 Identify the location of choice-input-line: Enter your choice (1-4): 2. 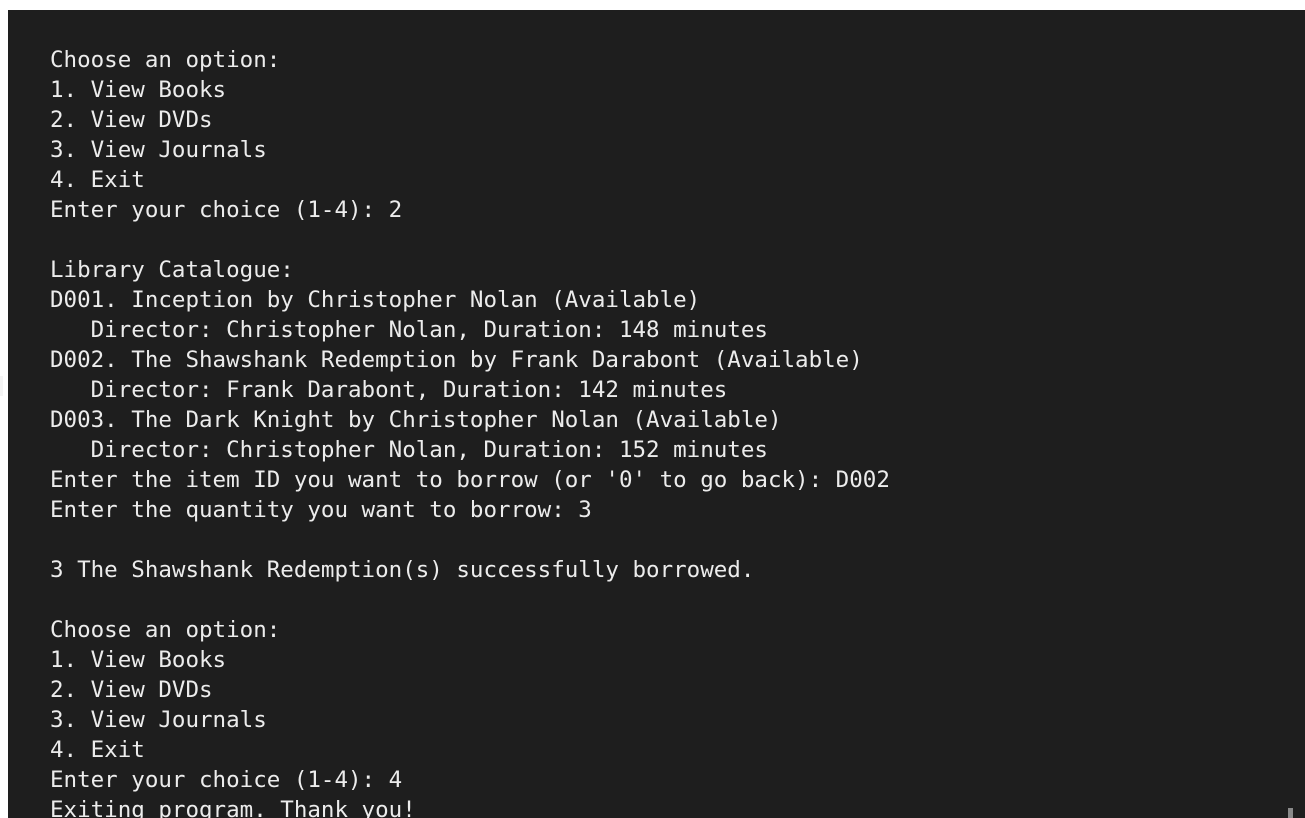
(226, 210).